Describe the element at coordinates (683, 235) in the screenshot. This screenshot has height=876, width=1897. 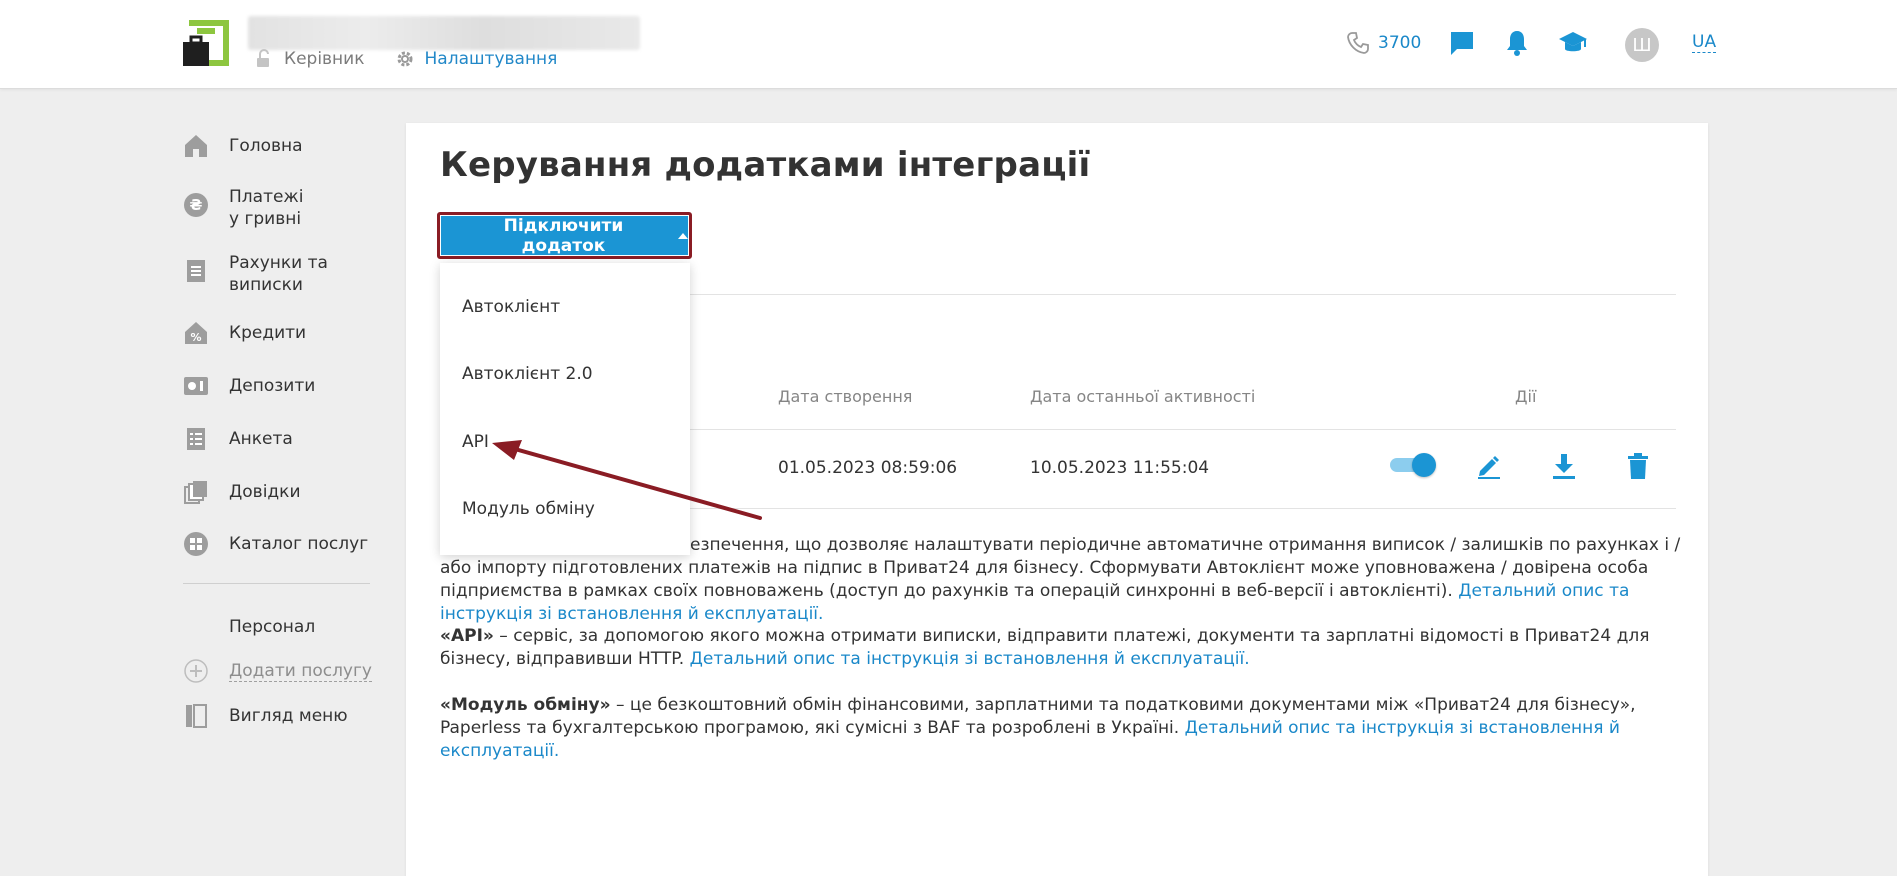
I see `caret-up-icon` at that location.